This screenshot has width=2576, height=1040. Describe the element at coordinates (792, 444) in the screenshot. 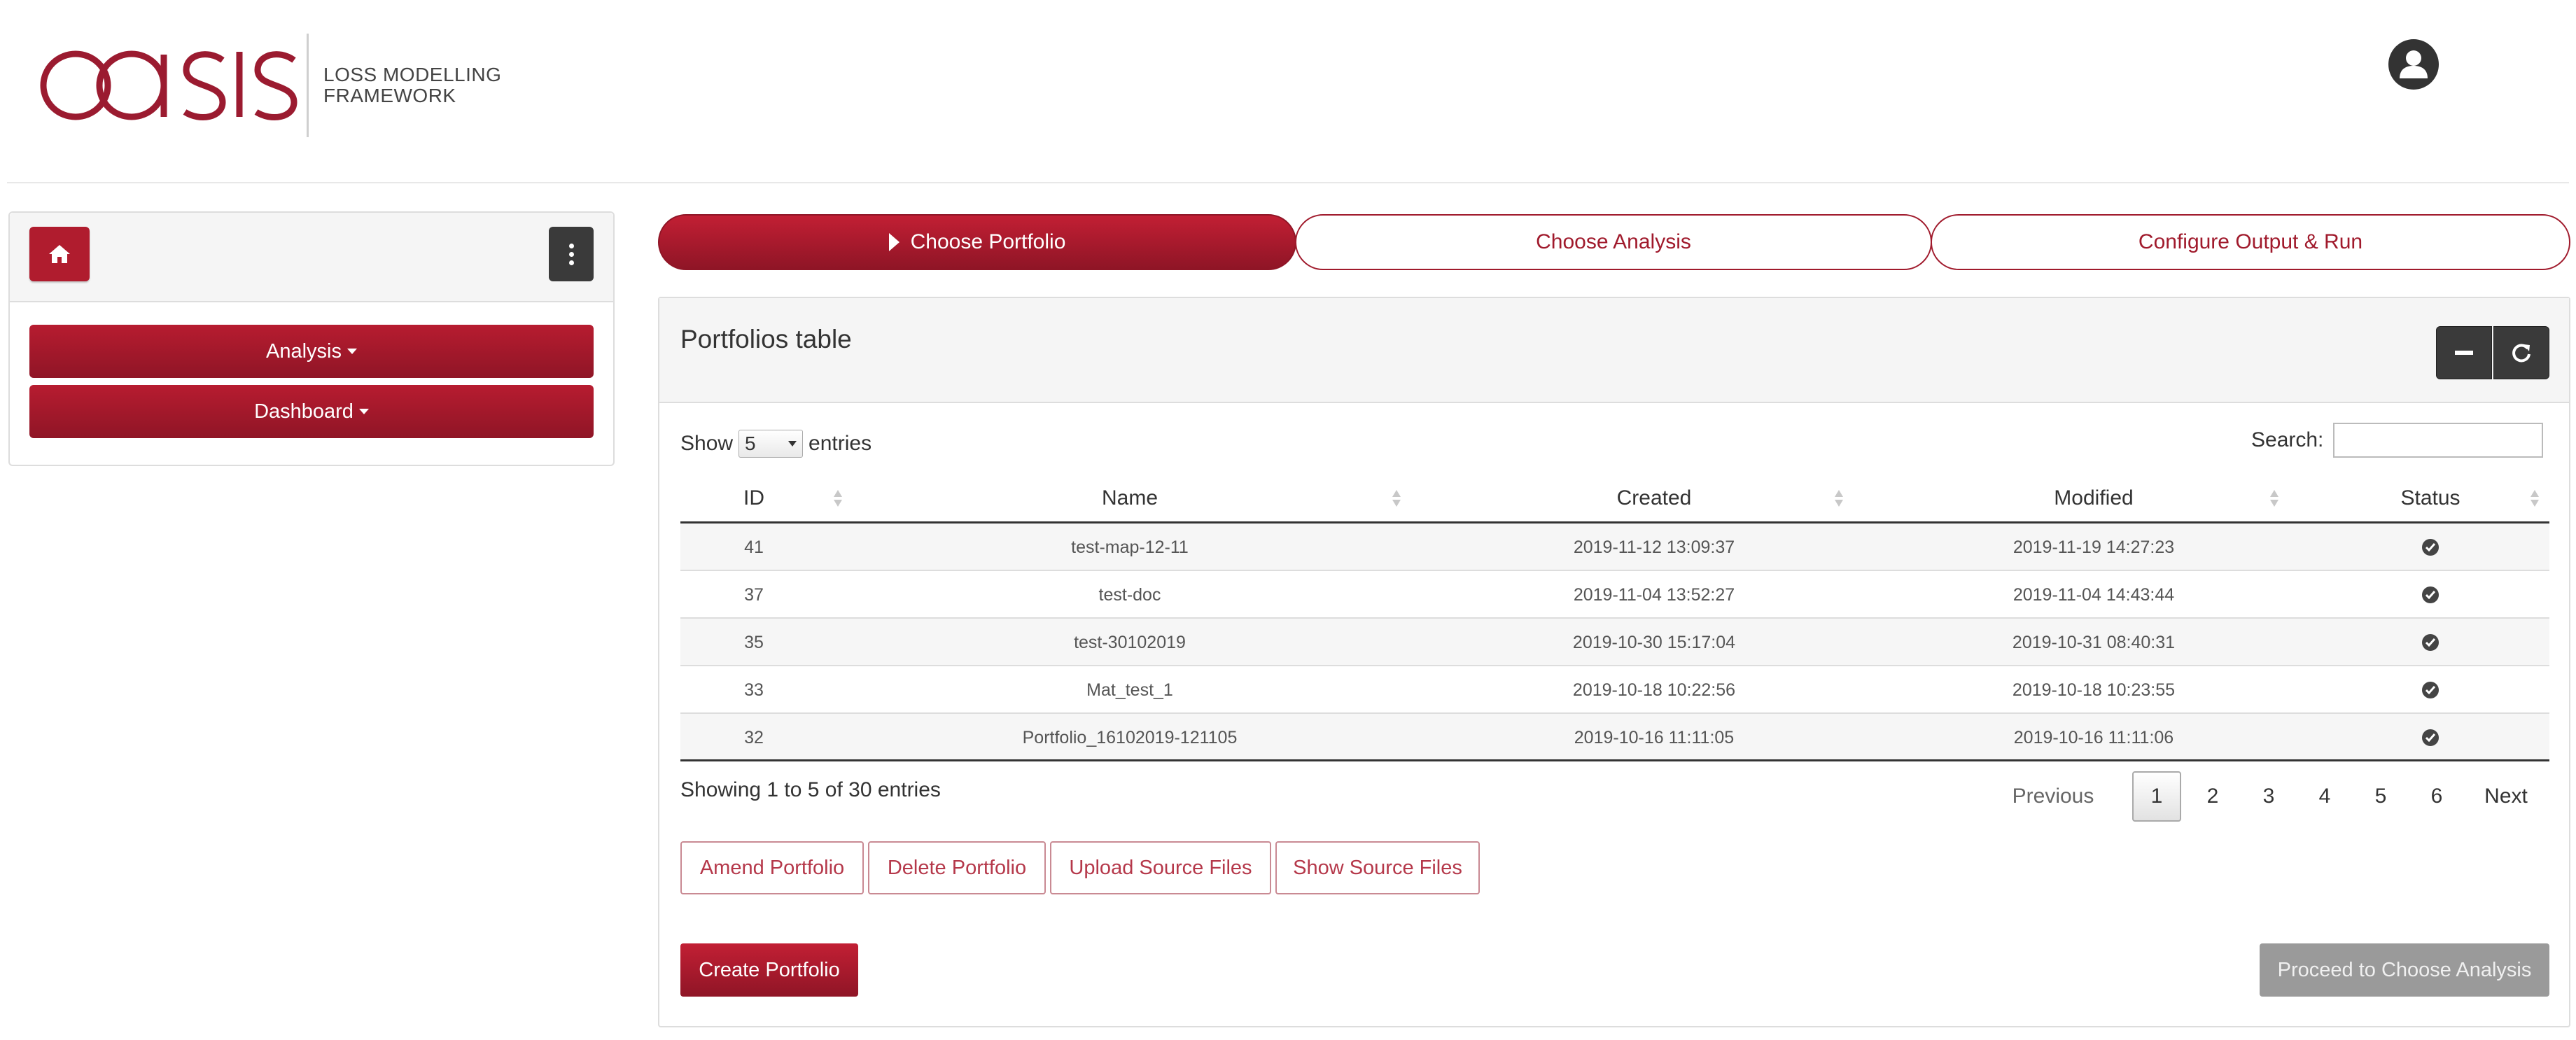

I see `chevron-down-icon` at that location.